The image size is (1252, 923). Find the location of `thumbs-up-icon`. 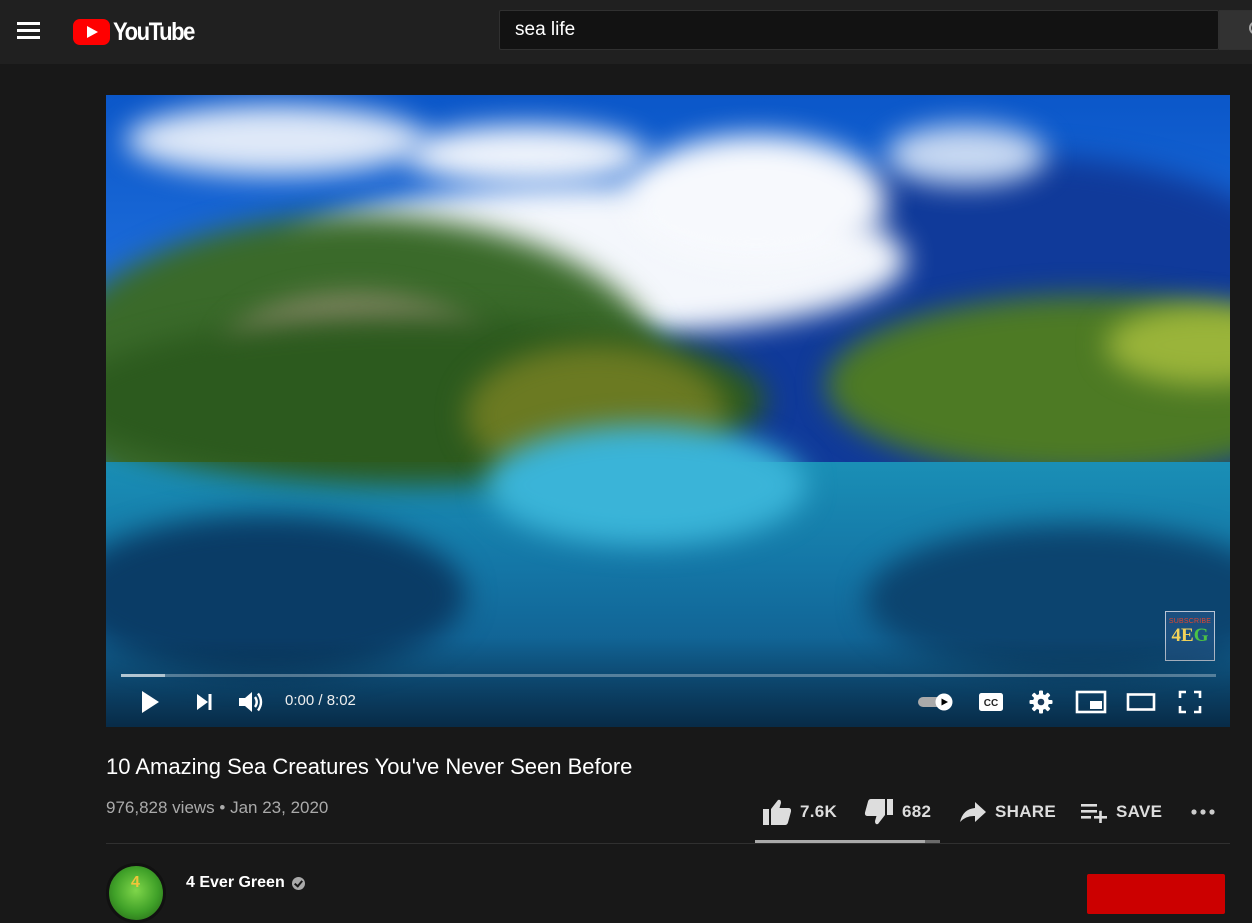

thumbs-up-icon is located at coordinates (777, 812).